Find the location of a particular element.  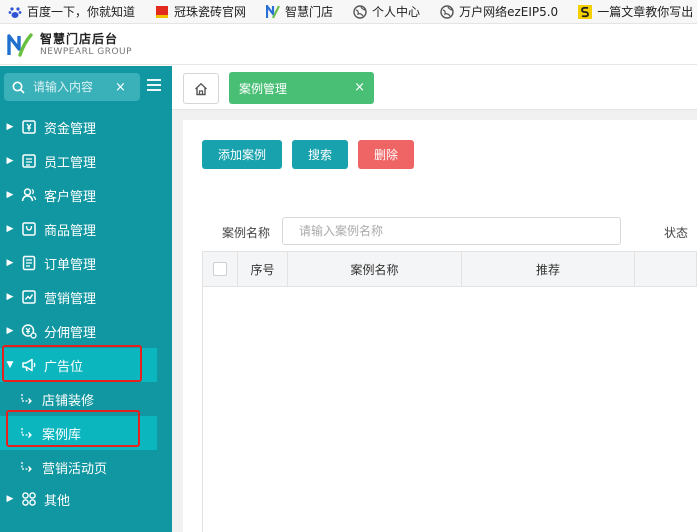

red-square-icon is located at coordinates (162, 11).